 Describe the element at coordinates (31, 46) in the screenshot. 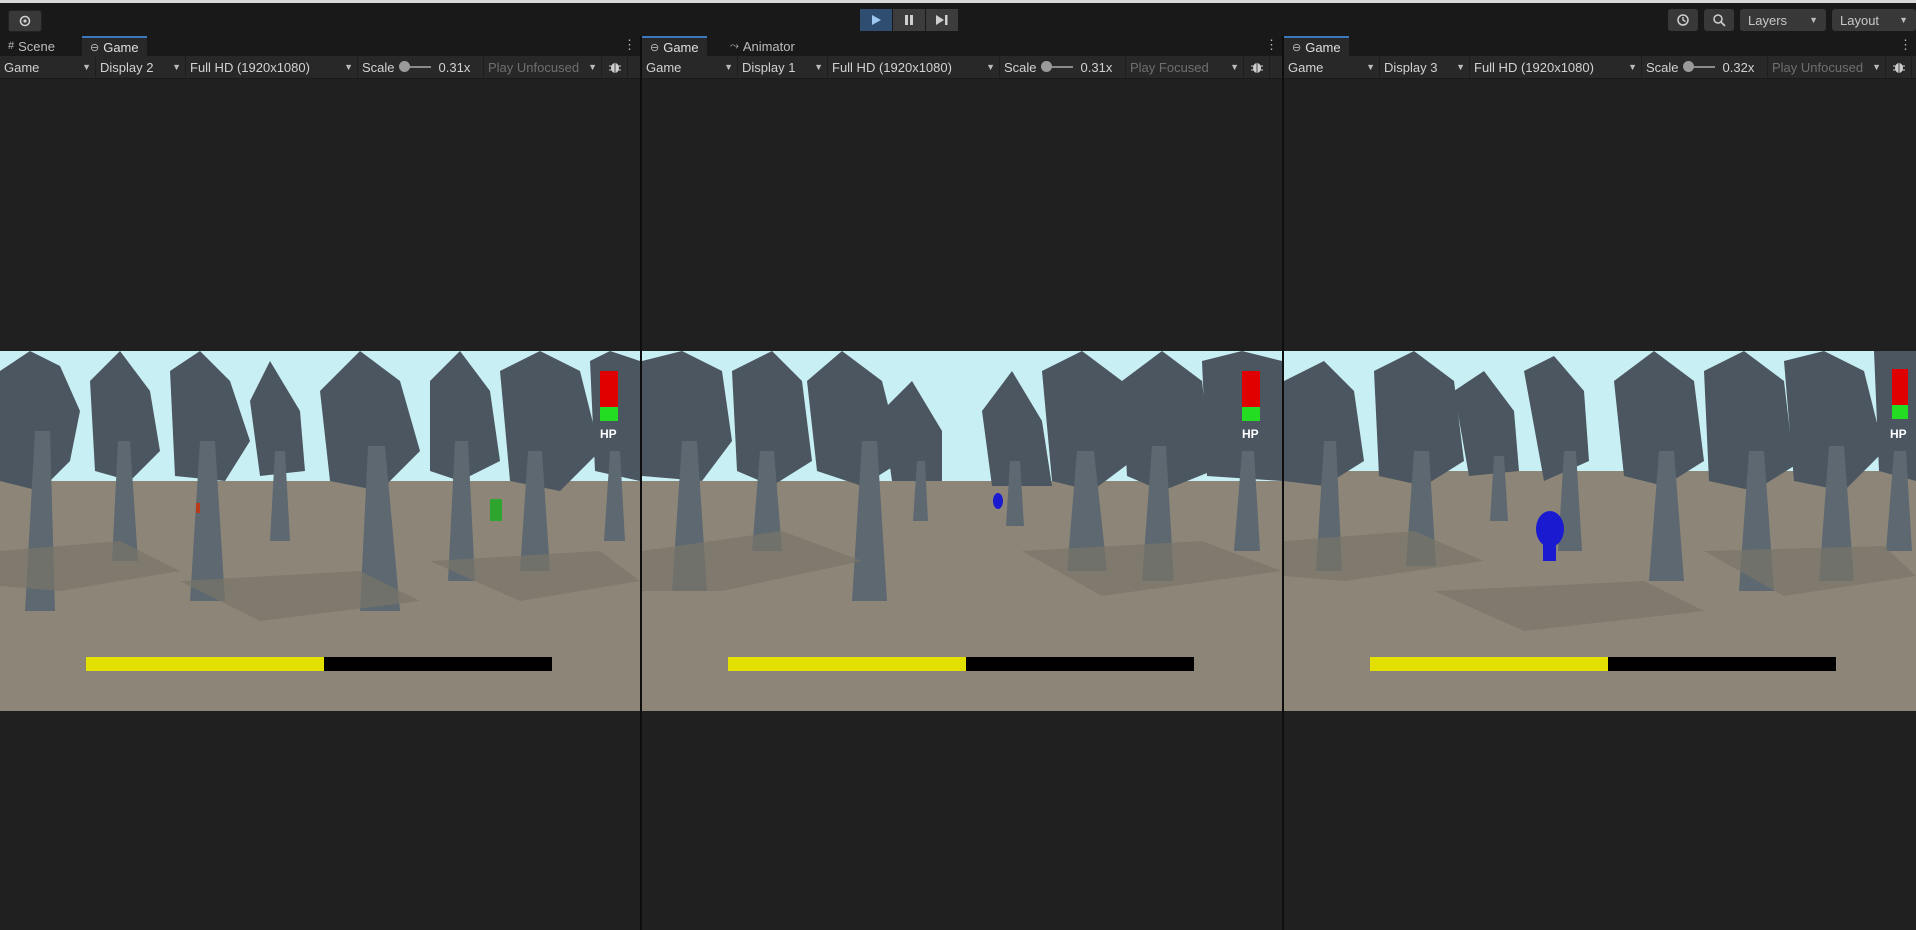

I see `tab-scene: # Scene` at that location.